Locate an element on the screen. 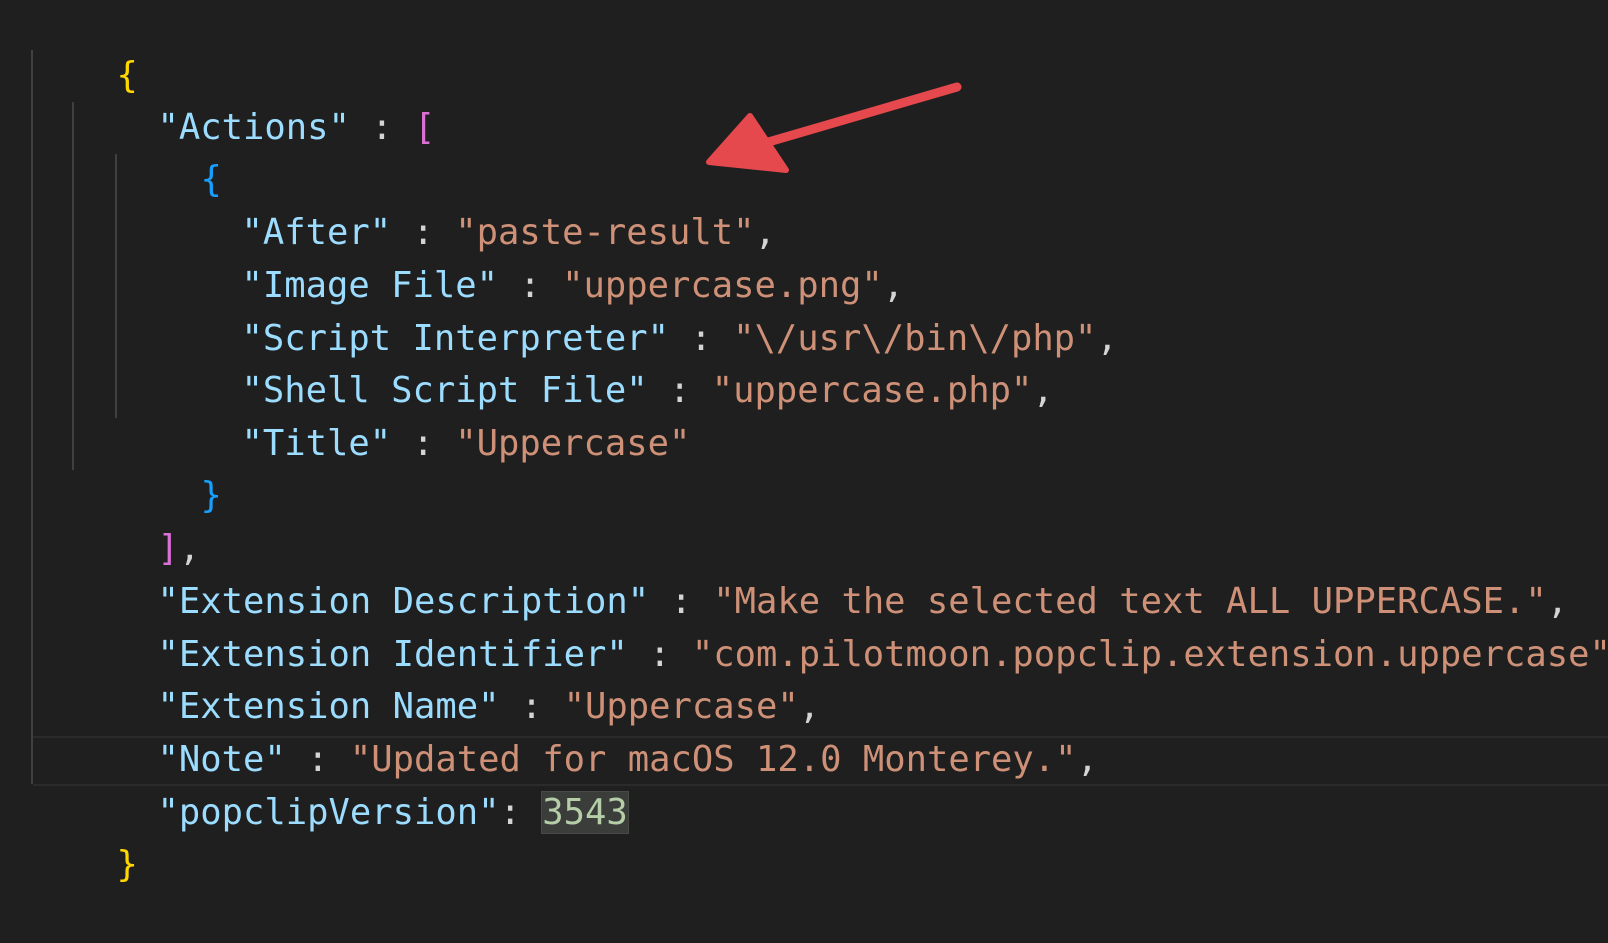 The height and width of the screenshot is (943, 1608). actions-open-bracket: [ is located at coordinates (424, 127).